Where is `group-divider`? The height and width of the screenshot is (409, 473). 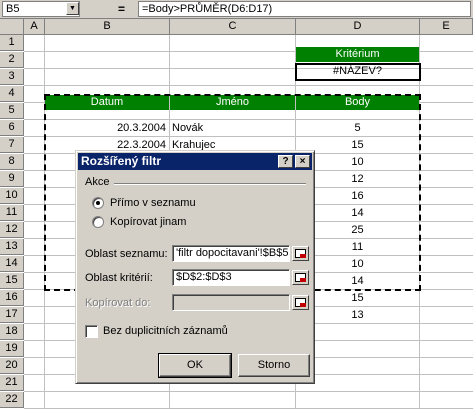 group-divider is located at coordinates (210, 184).